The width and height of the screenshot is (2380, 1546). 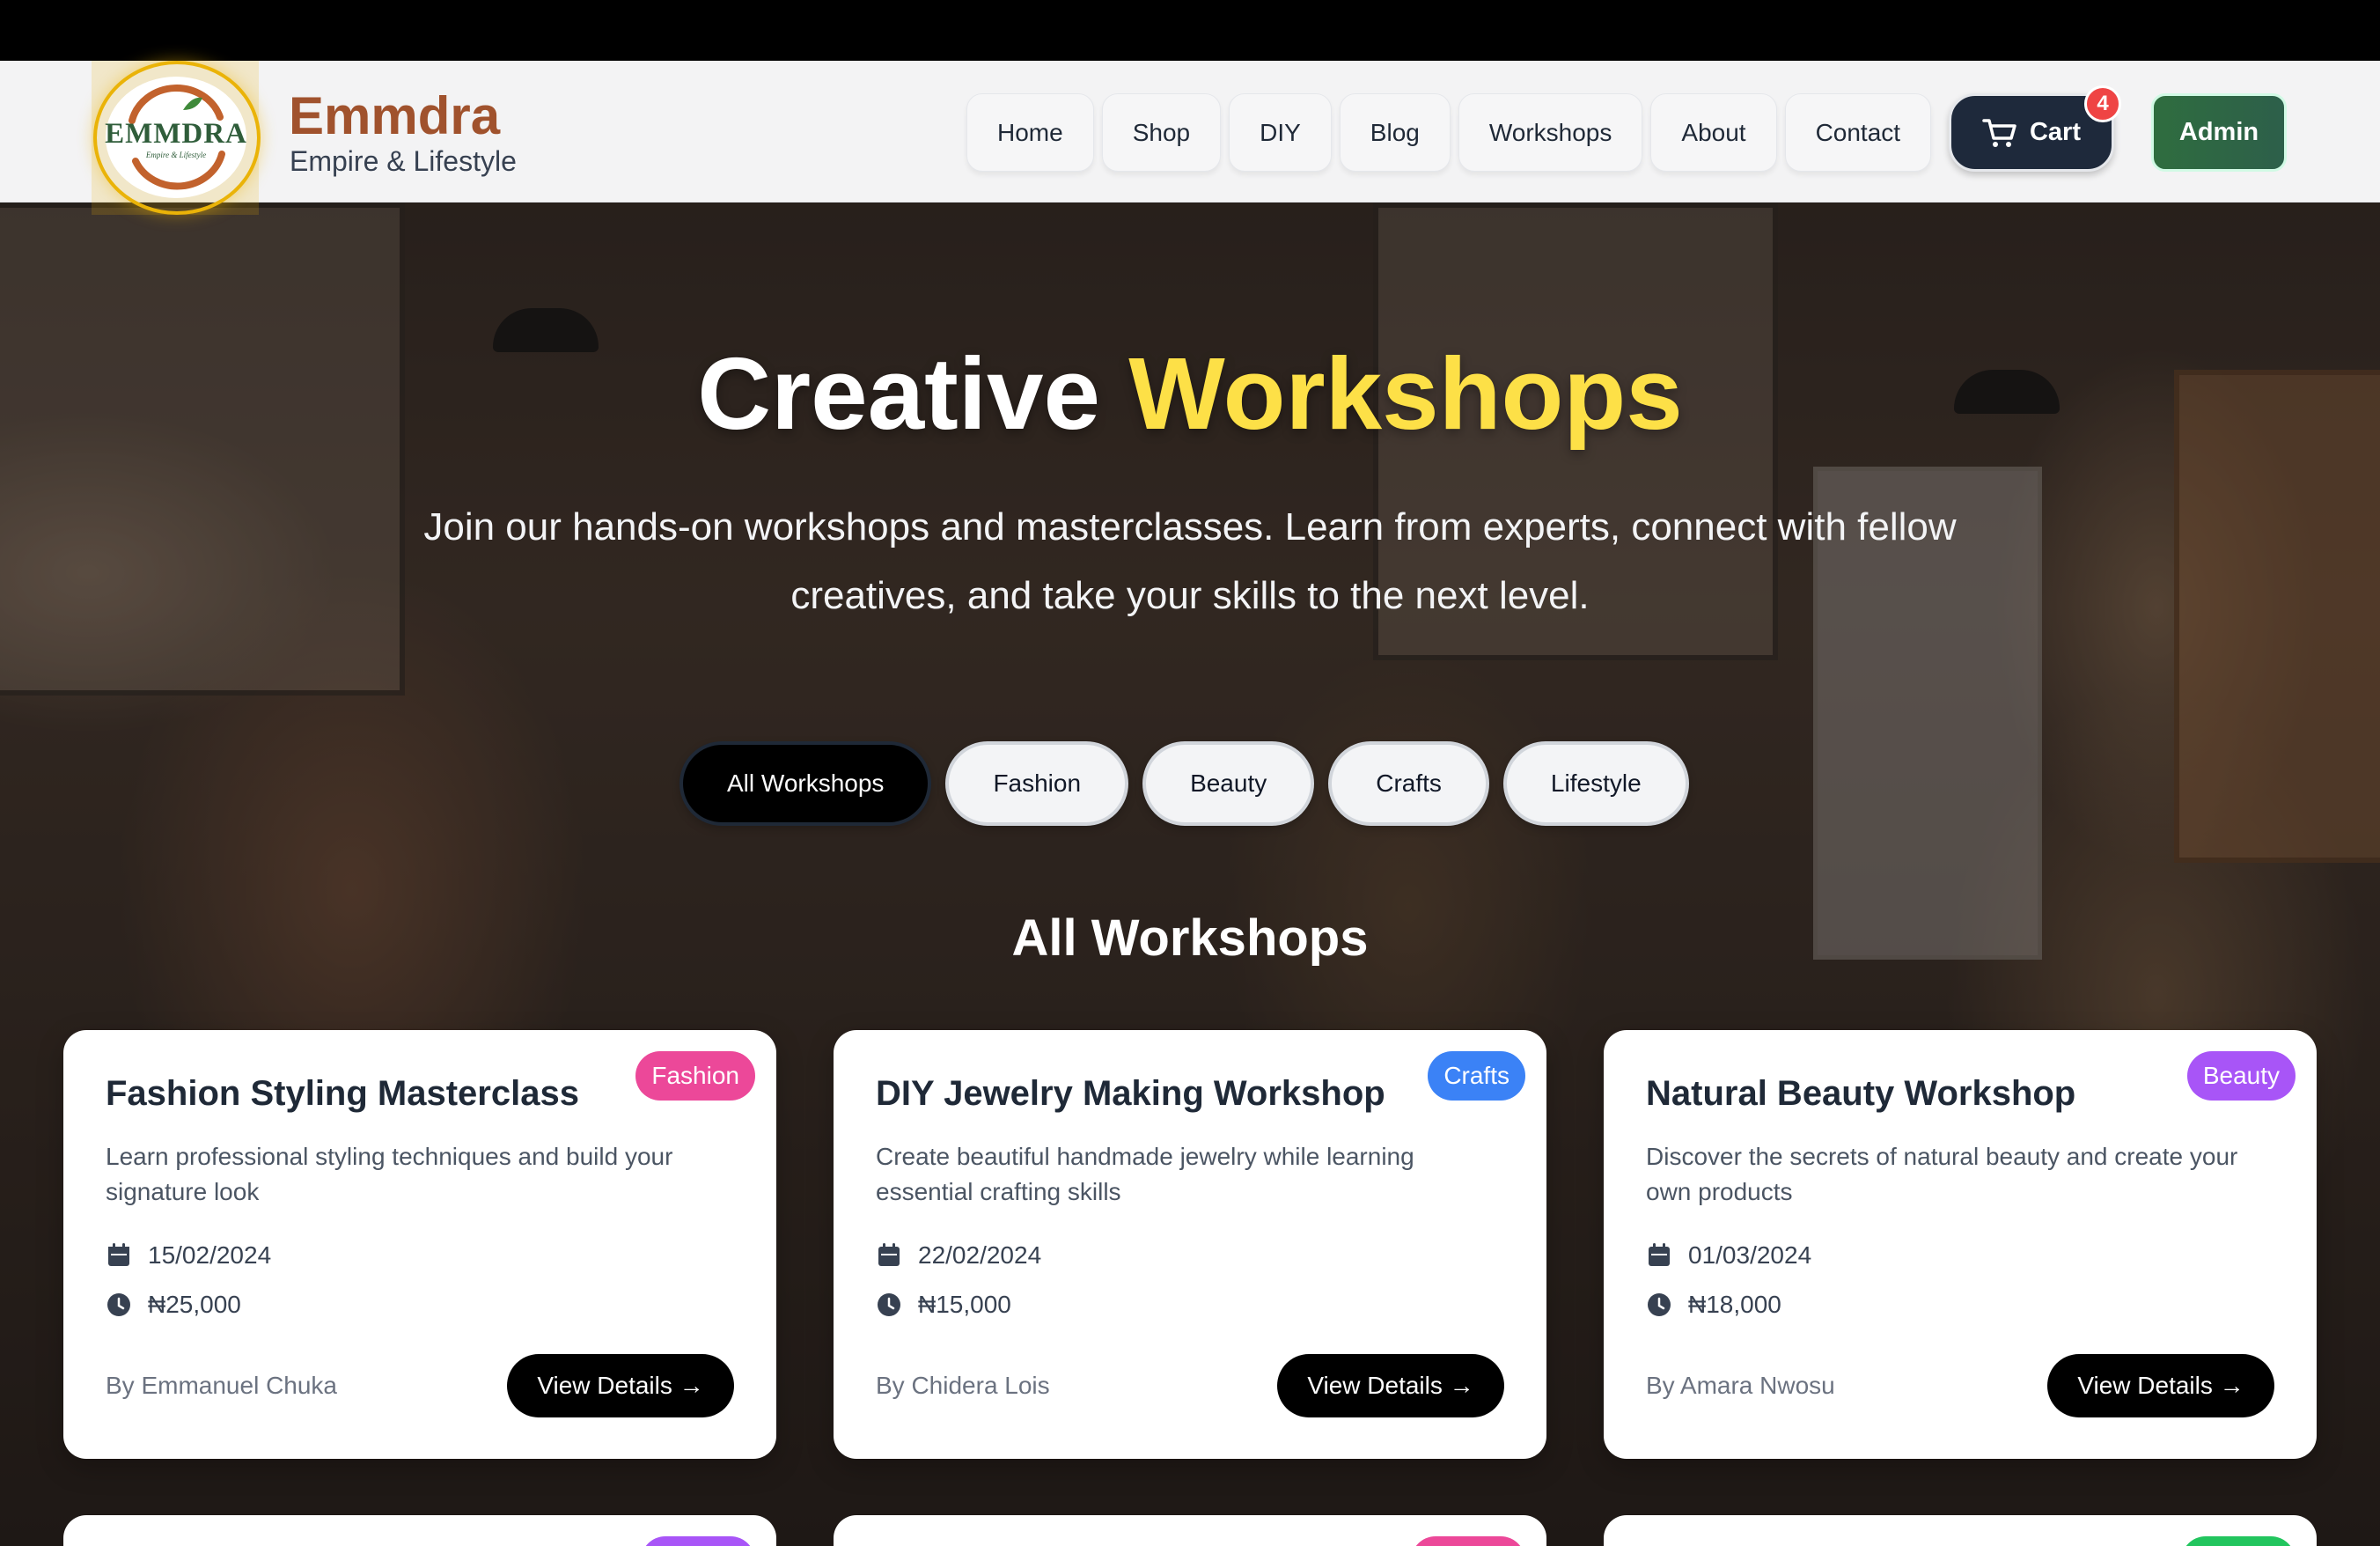 I want to click on card-title: Natural Beauty Workshop, so click(x=1861, y=1093).